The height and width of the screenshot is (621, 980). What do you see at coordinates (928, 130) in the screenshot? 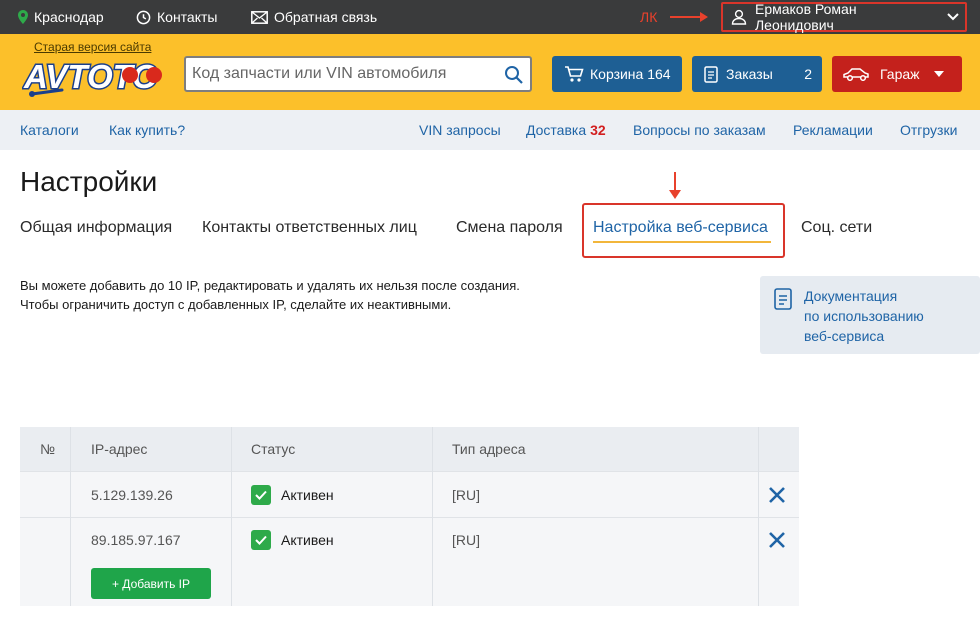
I see `nav-shipments: Отгрузки` at bounding box center [928, 130].